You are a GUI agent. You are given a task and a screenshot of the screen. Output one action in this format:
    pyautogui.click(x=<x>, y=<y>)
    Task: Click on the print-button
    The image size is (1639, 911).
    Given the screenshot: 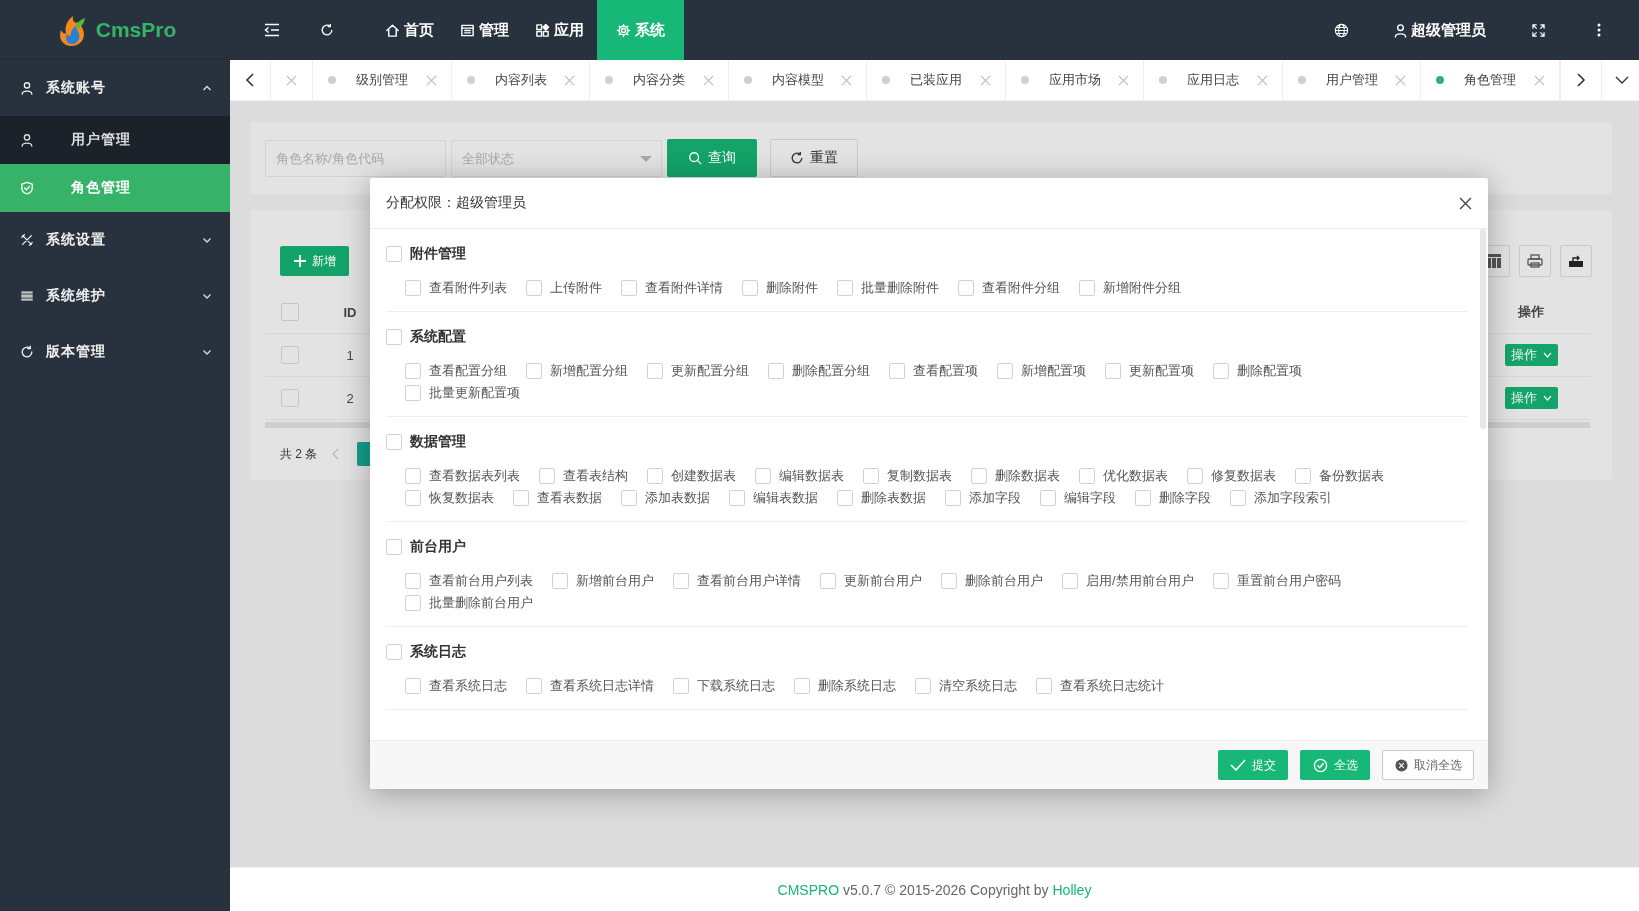 What is the action you would take?
    pyautogui.click(x=1535, y=261)
    